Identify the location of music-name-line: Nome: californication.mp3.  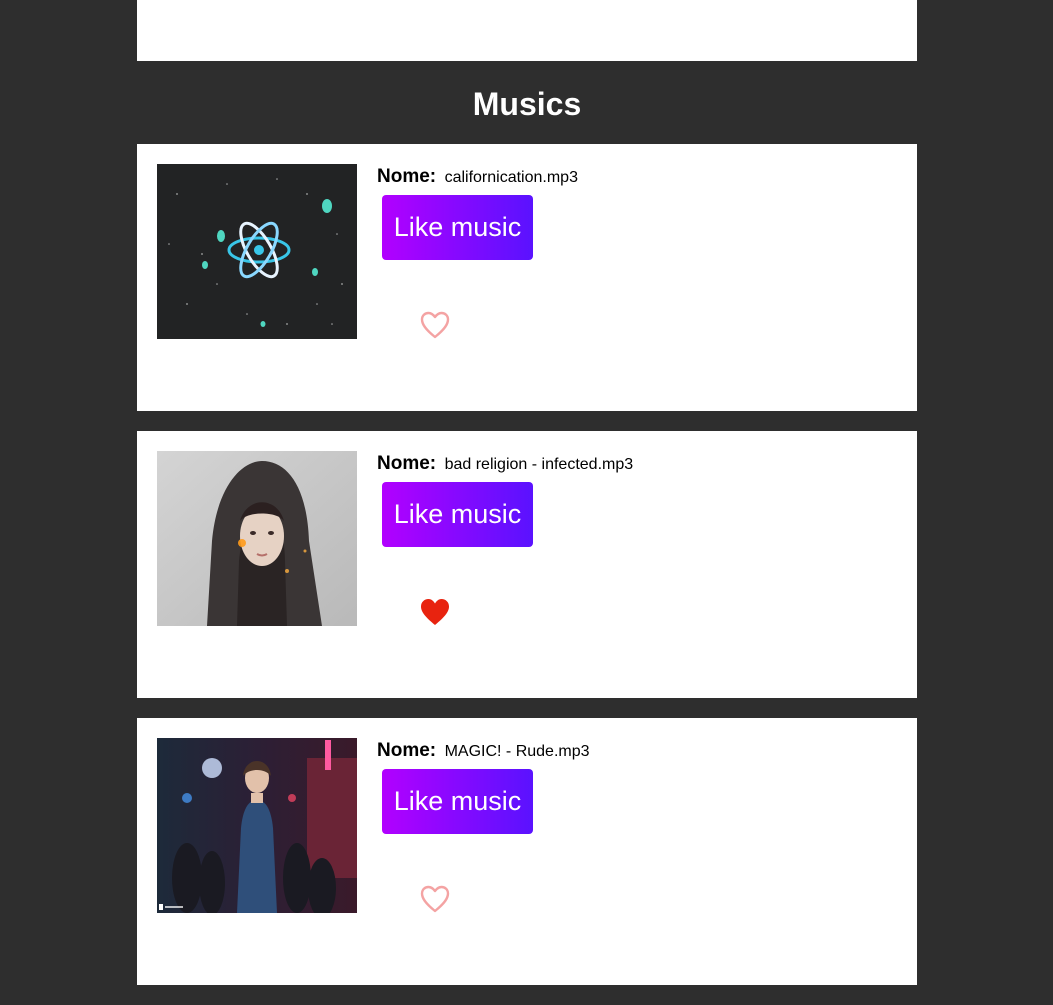
(477, 177).